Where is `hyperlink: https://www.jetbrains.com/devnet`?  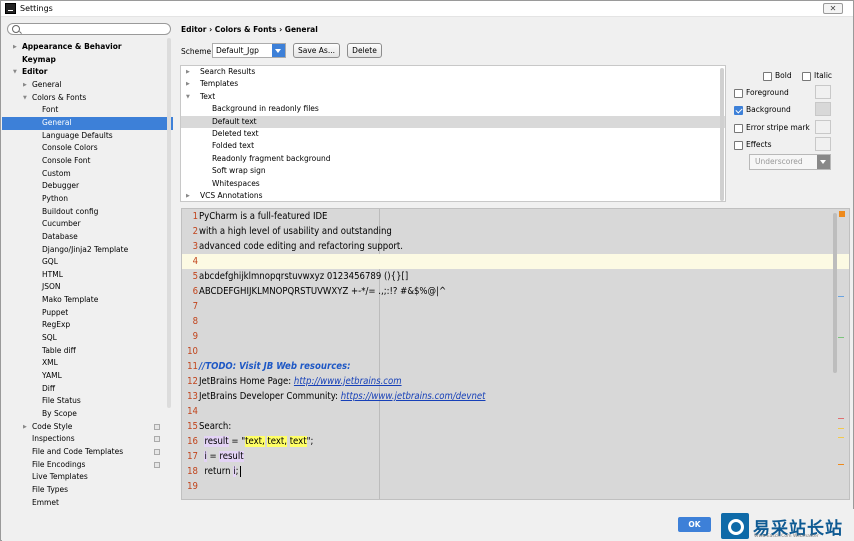 hyperlink: https://www.jetbrains.com/devnet is located at coordinates (413, 396).